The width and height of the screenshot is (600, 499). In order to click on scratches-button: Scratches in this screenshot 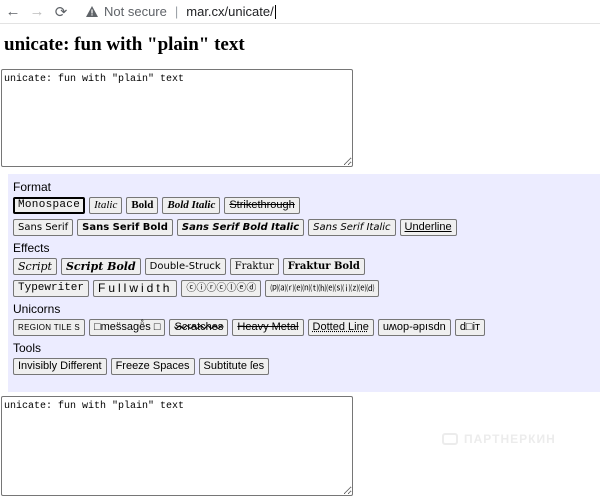, I will do `click(199, 327)`.